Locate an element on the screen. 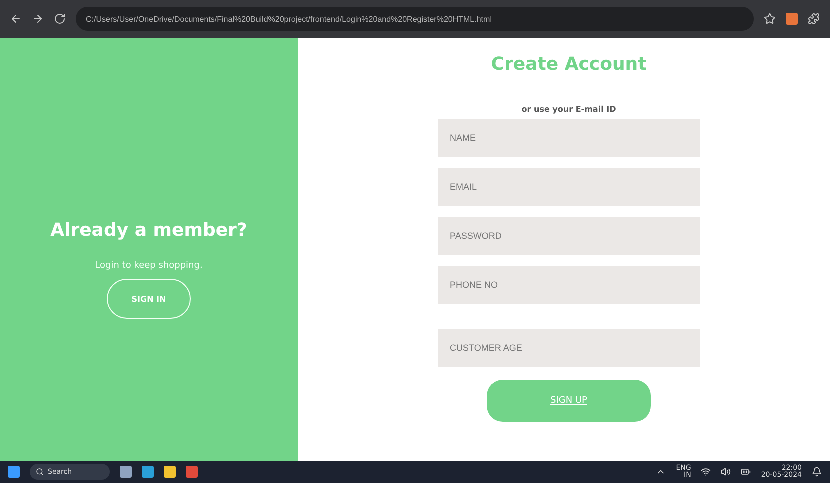 This screenshot has width=830, height=483. panel-subtitle: Login to keep shopping. is located at coordinates (149, 266).